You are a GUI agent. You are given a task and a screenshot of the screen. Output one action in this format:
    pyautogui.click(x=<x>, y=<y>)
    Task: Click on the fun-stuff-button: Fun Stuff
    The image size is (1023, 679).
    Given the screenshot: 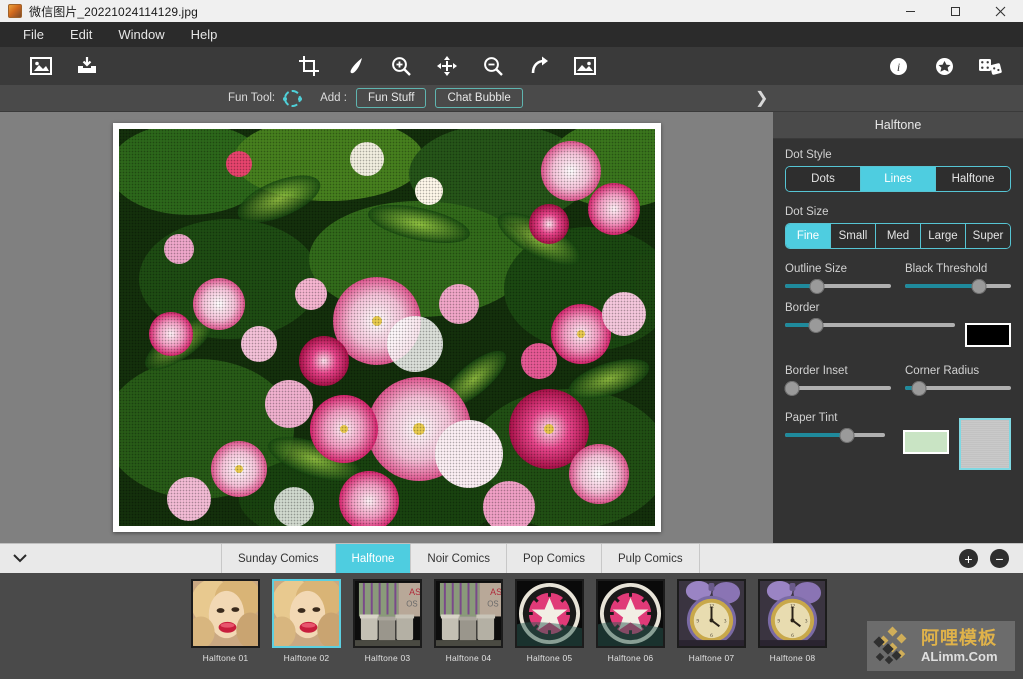 What is the action you would take?
    pyautogui.click(x=391, y=98)
    